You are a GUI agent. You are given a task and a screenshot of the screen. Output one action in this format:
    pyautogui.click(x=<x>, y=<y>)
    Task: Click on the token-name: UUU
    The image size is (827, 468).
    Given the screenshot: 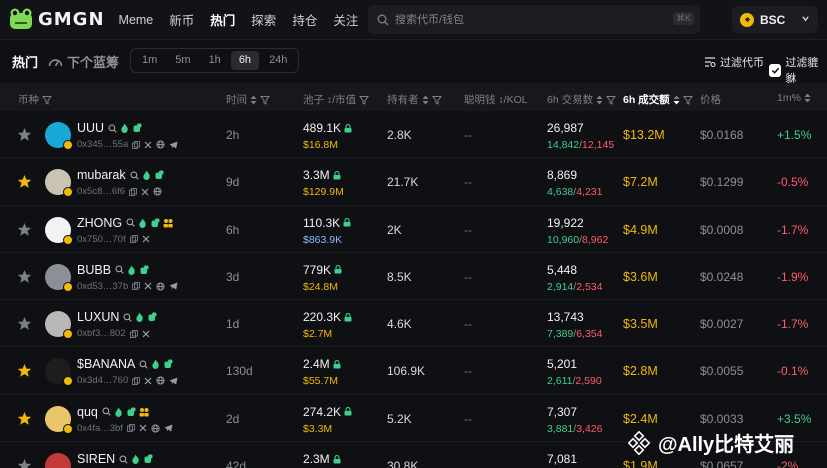 What is the action you would take?
    pyautogui.click(x=111, y=128)
    